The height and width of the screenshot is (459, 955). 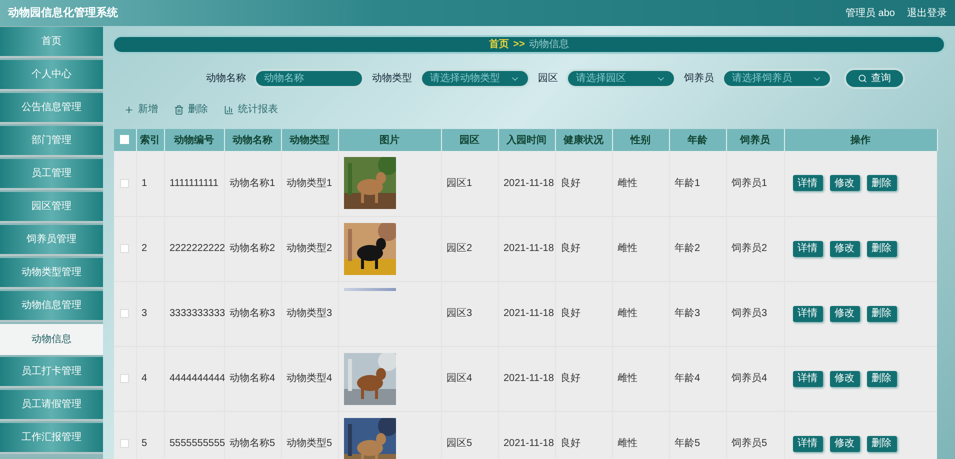 I want to click on field-label: 园区, so click(x=548, y=79).